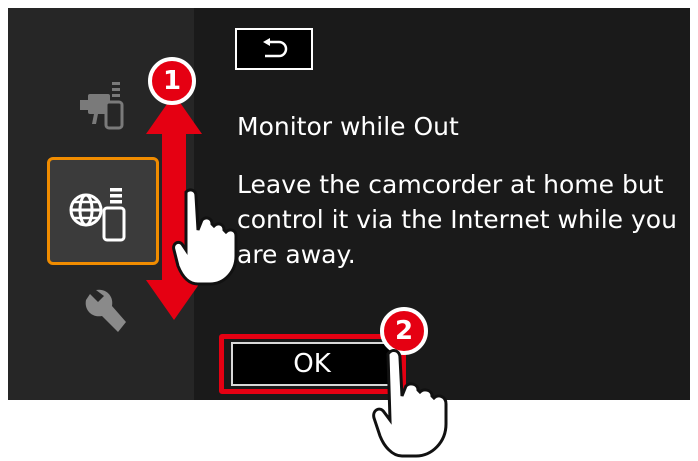 The width and height of the screenshot is (698, 461). Describe the element at coordinates (410, 403) in the screenshot. I see `hand-tap-icon` at that location.